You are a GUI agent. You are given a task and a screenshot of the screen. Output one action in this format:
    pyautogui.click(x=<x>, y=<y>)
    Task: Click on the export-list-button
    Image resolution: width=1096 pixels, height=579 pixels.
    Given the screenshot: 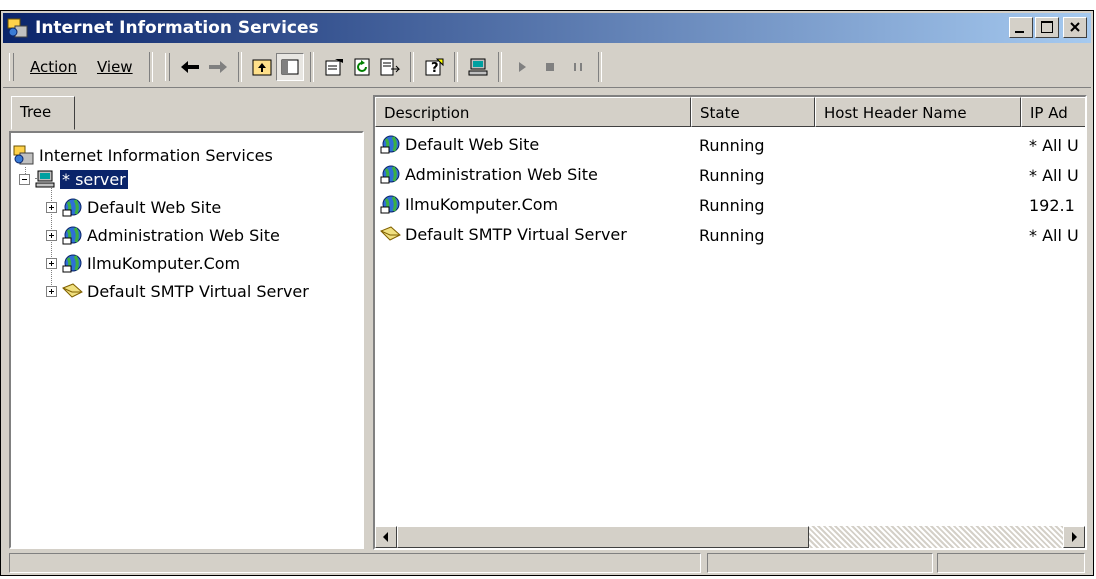 What is the action you would take?
    pyautogui.click(x=390, y=67)
    